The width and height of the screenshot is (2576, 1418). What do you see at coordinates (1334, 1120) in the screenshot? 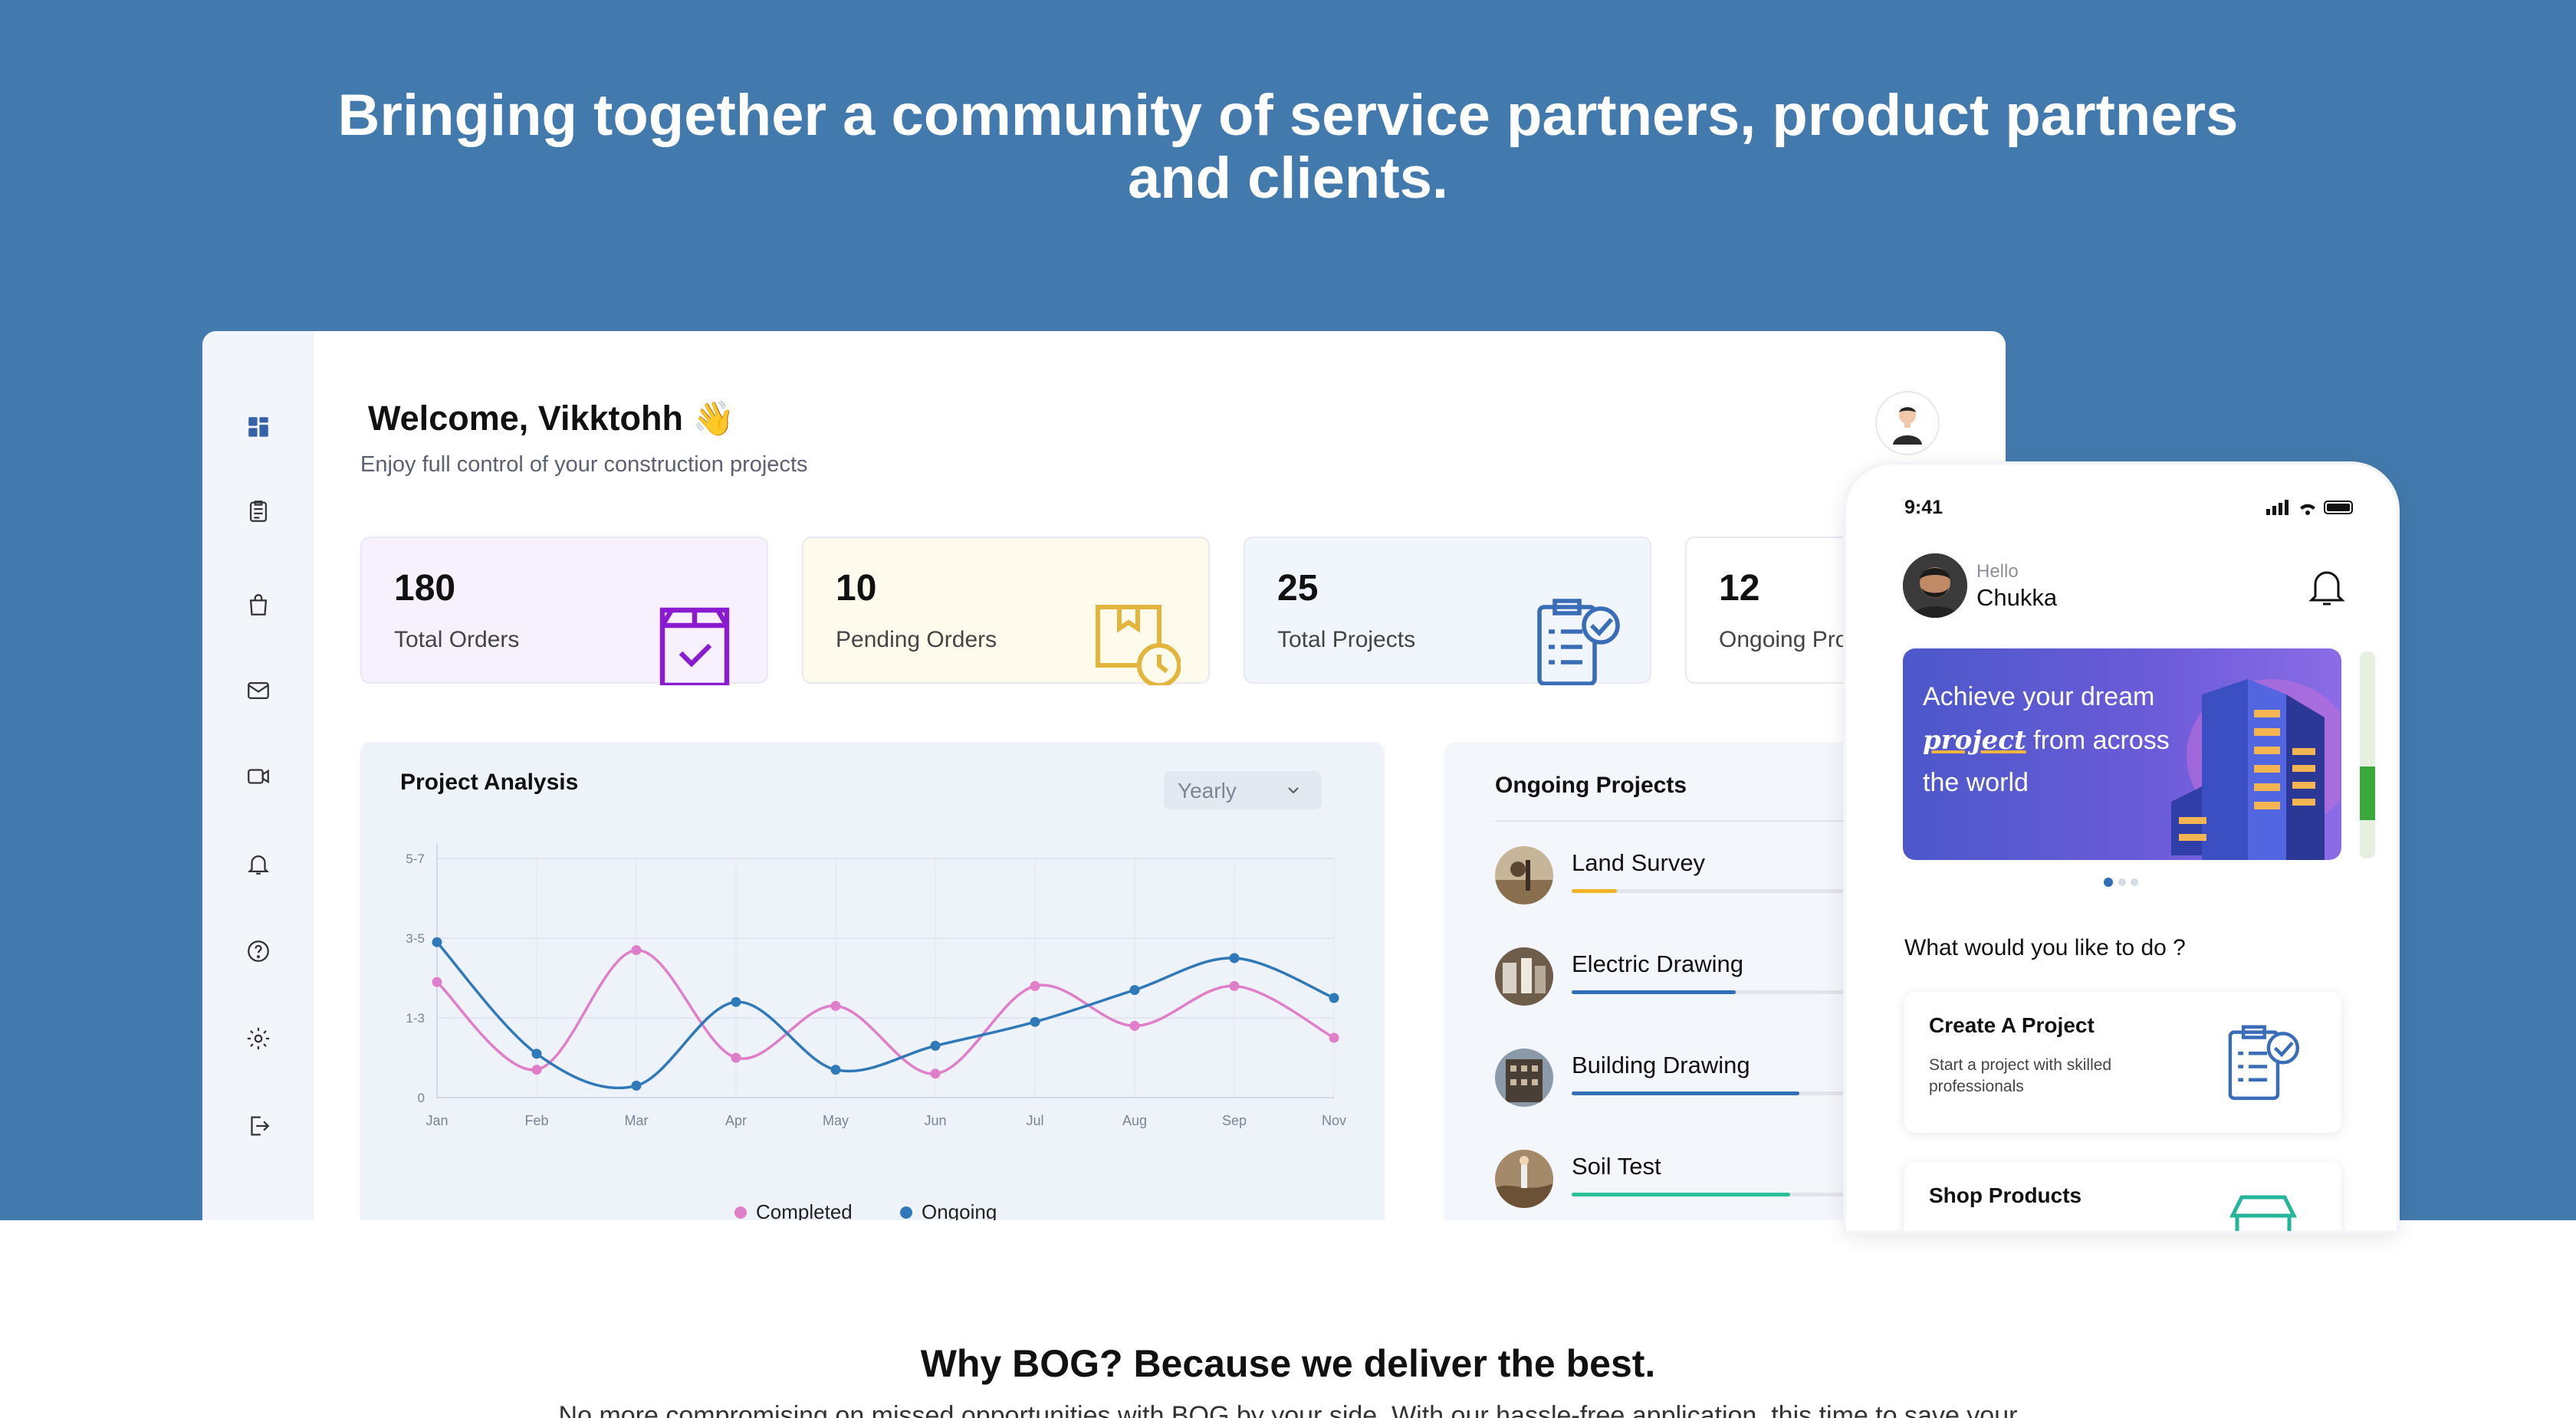
I see `x-tick-label: Nov` at bounding box center [1334, 1120].